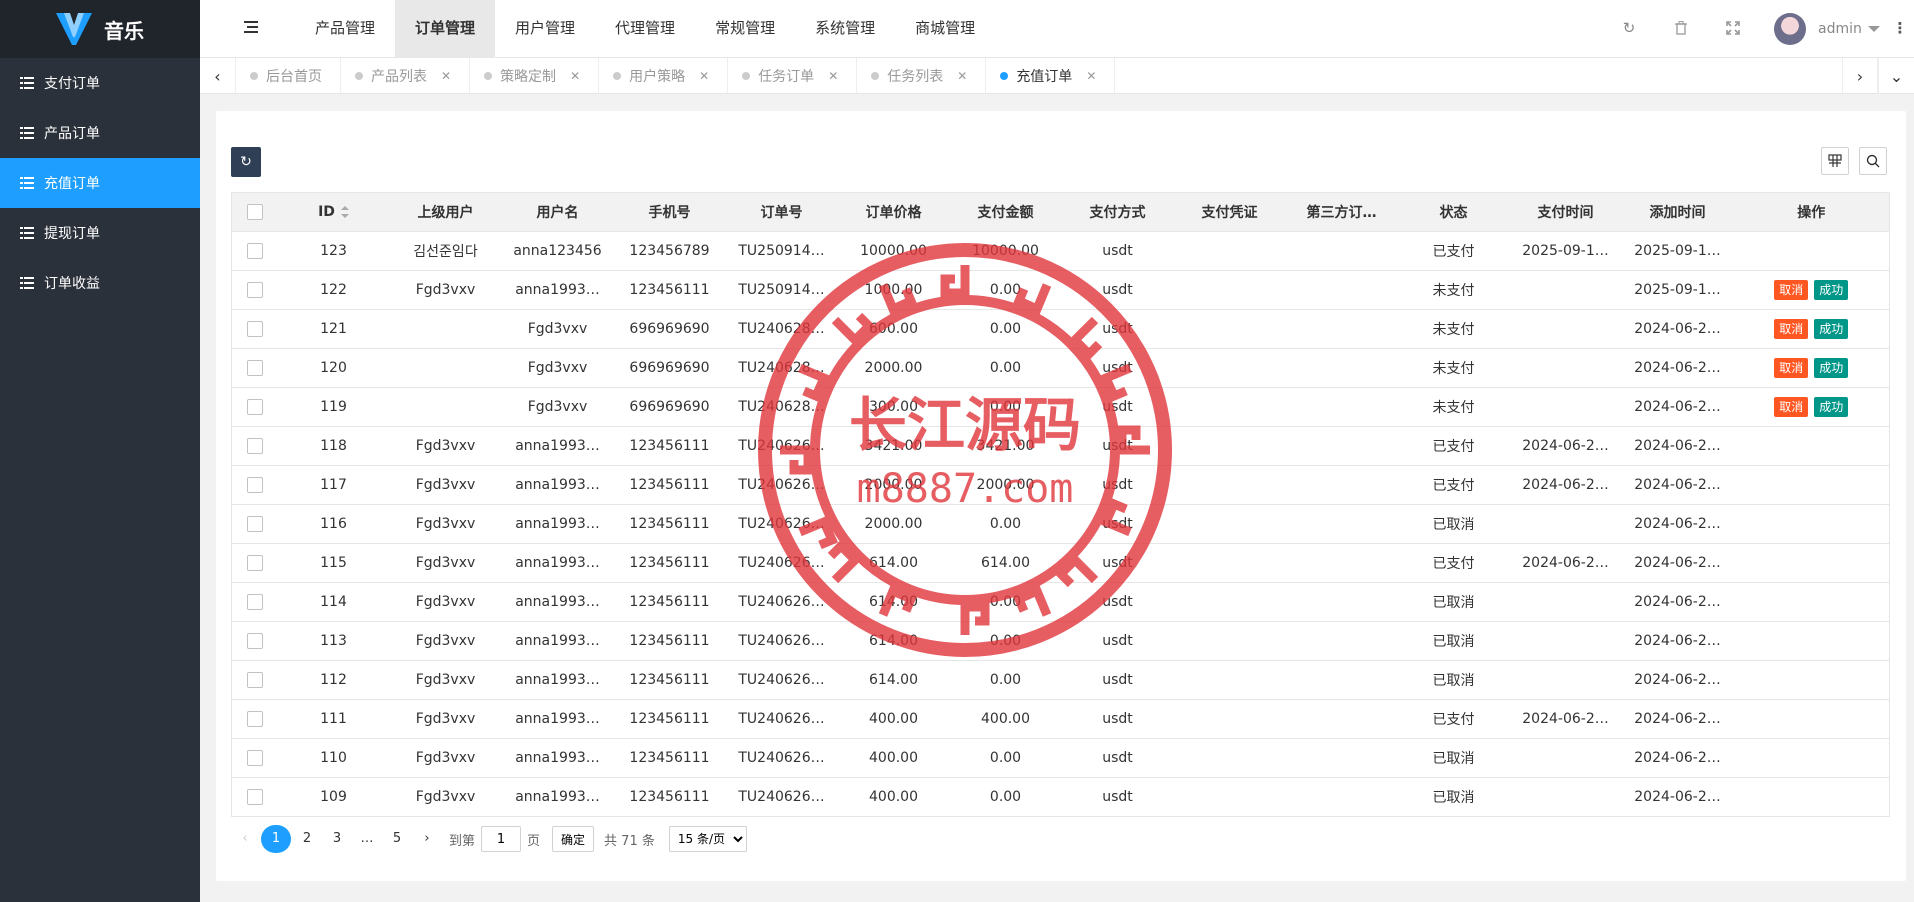 The image size is (1914, 902). I want to click on column-header: 支付金额, so click(1005, 212).